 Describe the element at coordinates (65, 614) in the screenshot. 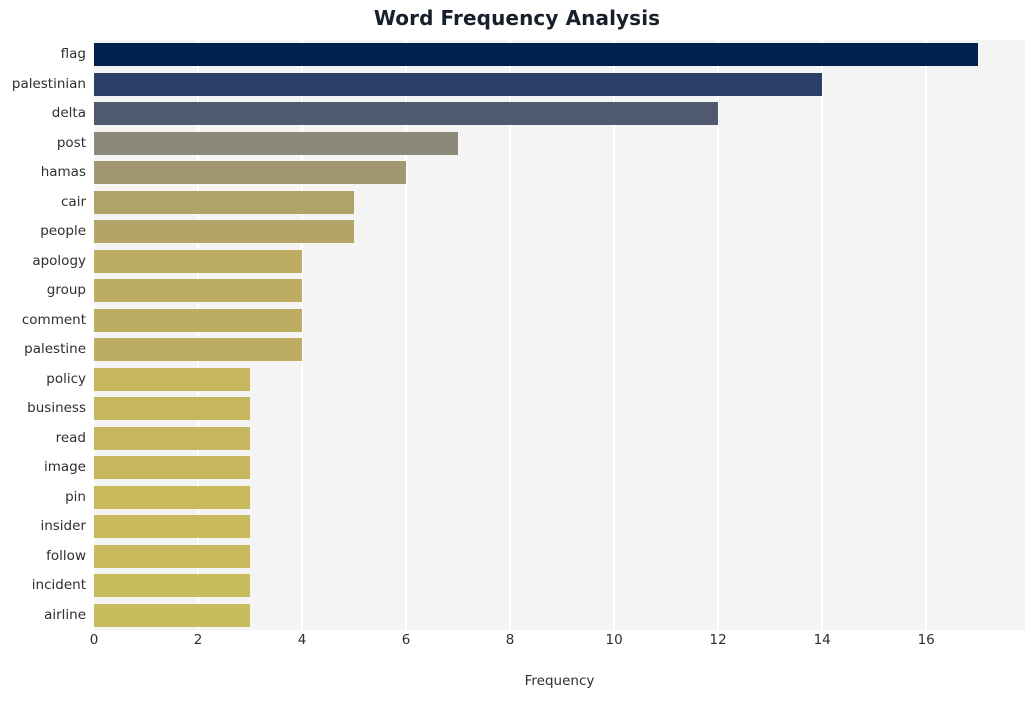

I see `y-axis-tick-label: airline` at that location.